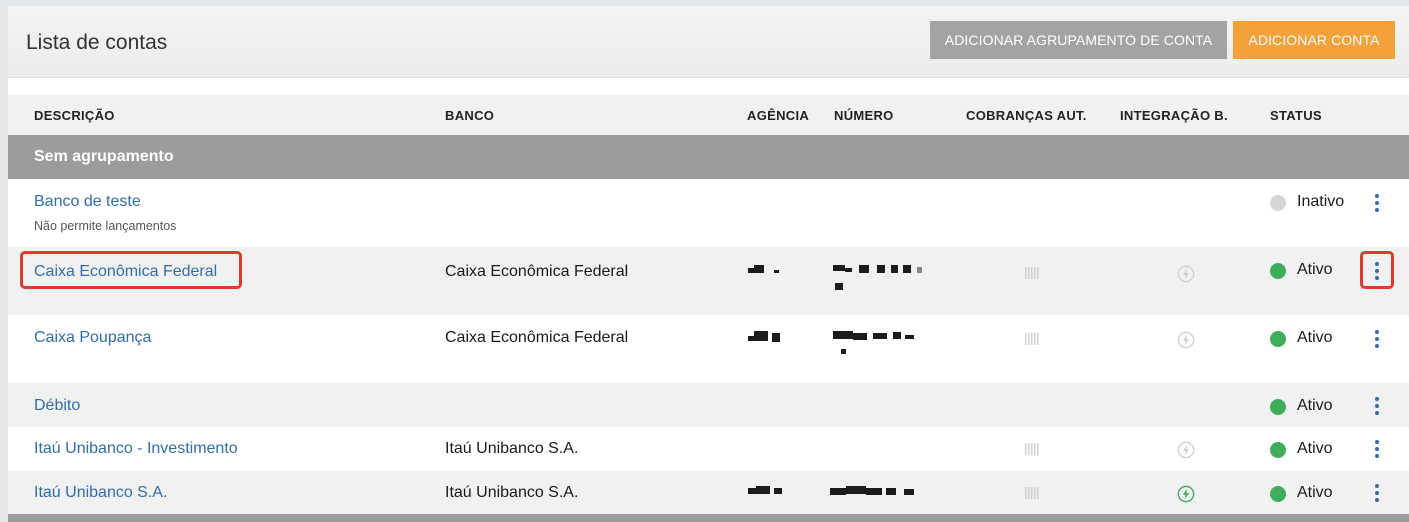  What do you see at coordinates (74, 115) in the screenshot?
I see `column-header-descricao: DESCRIÇÃO` at bounding box center [74, 115].